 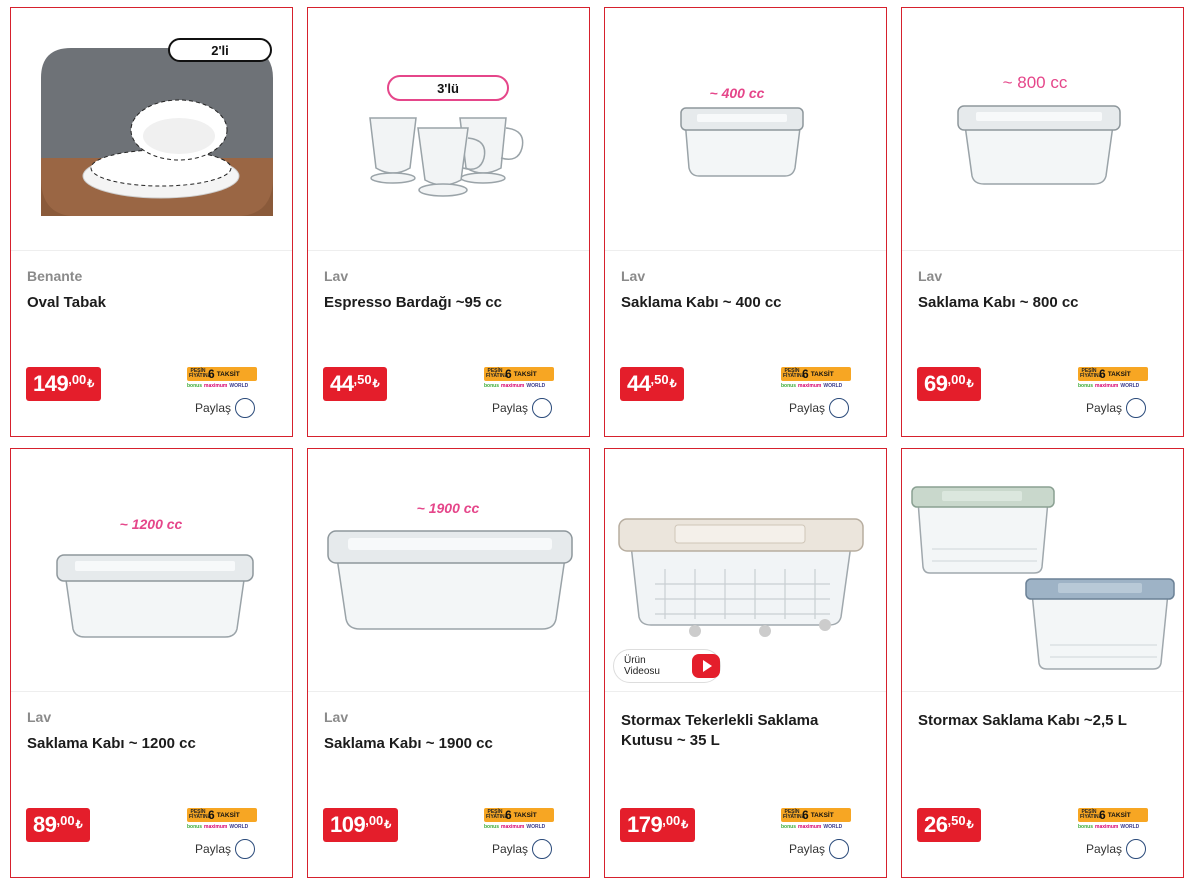 What do you see at coordinates (448, 570) in the screenshot?
I see `product-image: ~ 1900 cc` at bounding box center [448, 570].